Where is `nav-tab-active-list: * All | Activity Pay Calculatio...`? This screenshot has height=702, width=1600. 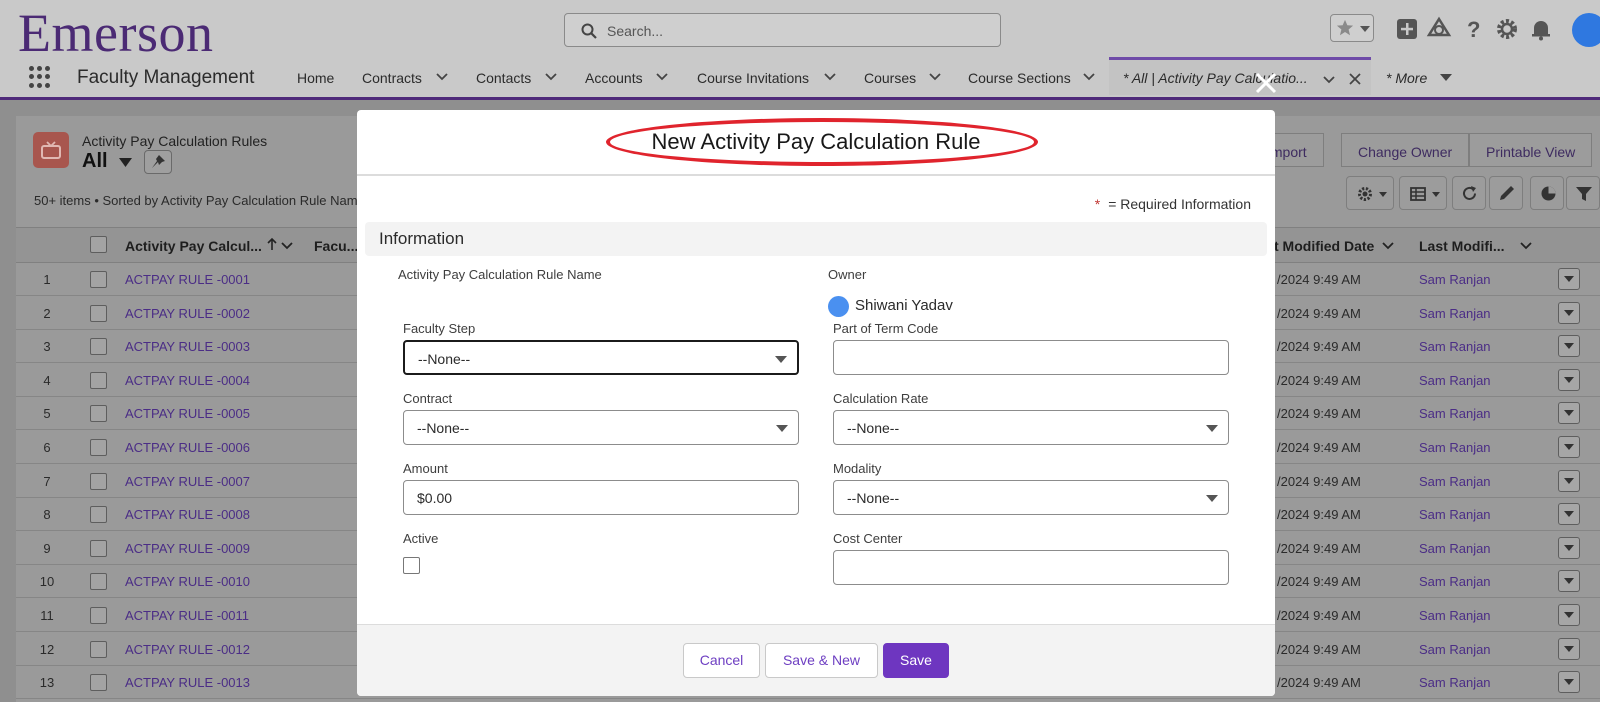 nav-tab-active-list: * All | Activity Pay Calculatio... is located at coordinates (1240, 76).